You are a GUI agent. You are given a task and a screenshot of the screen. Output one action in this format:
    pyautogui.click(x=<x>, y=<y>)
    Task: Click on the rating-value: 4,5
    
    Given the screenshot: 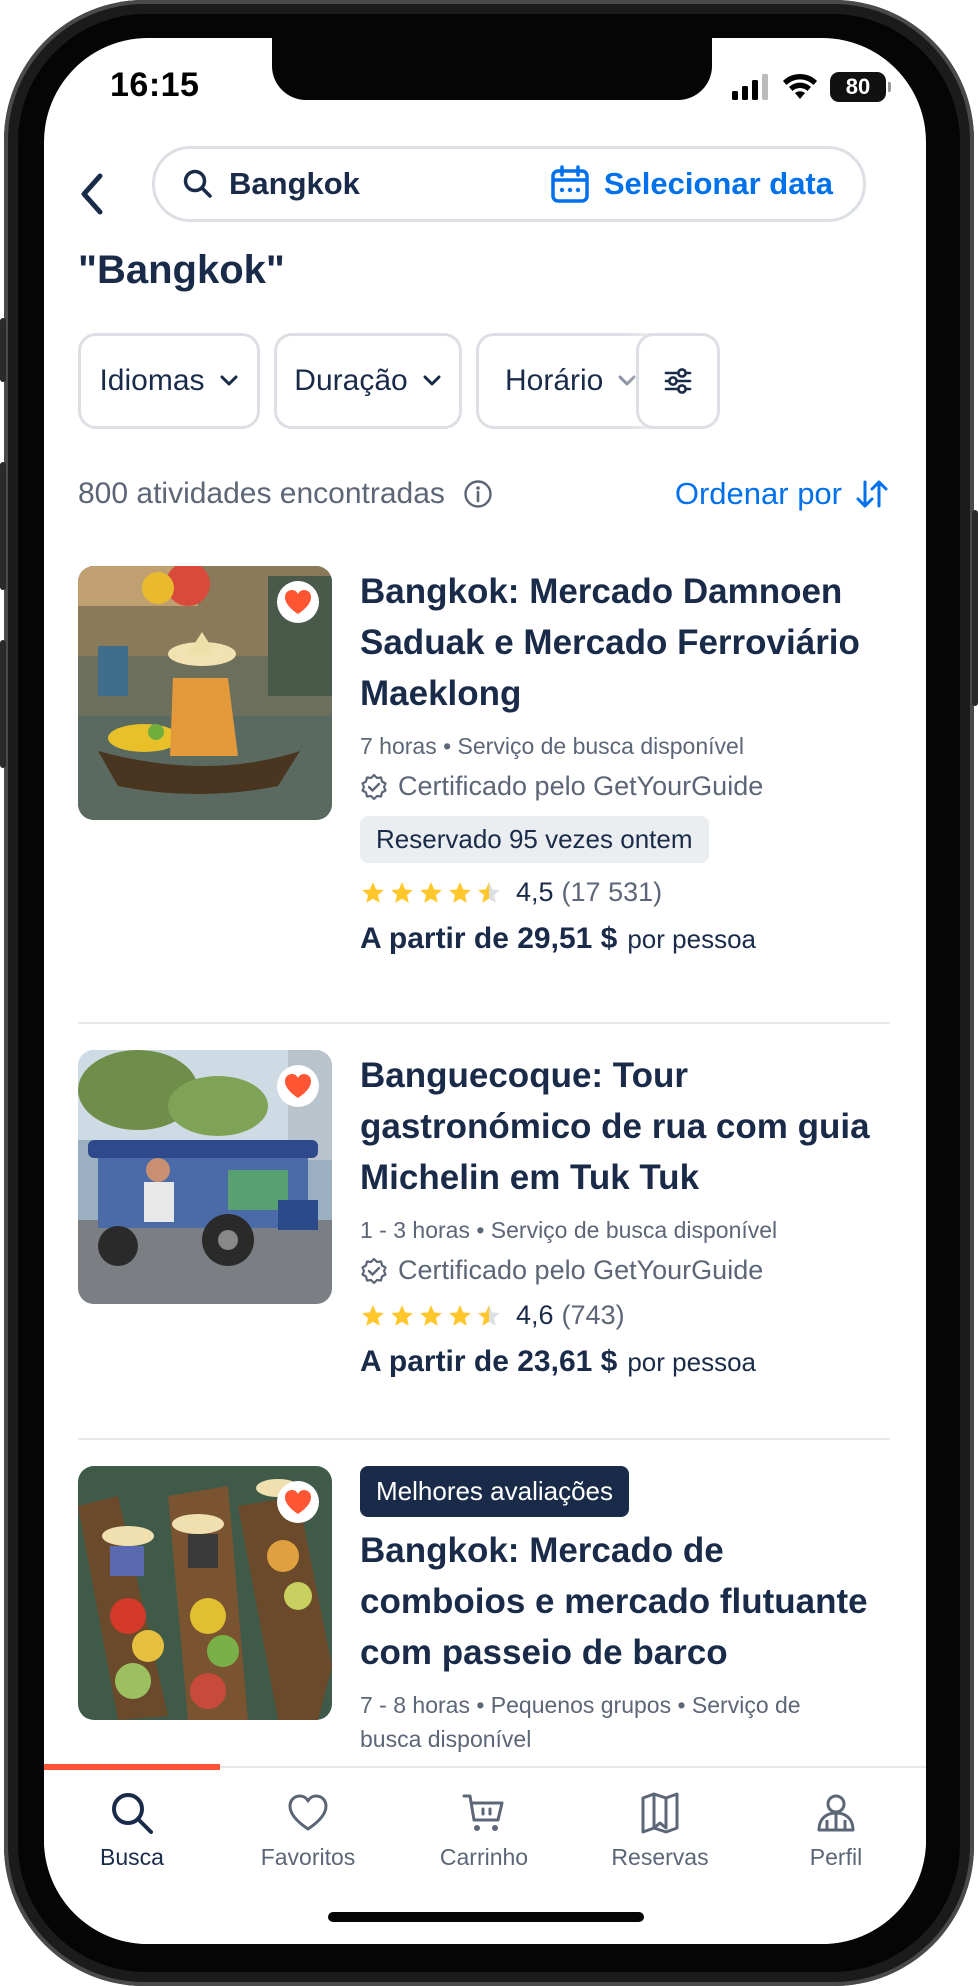 What is the action you would take?
    pyautogui.click(x=535, y=892)
    